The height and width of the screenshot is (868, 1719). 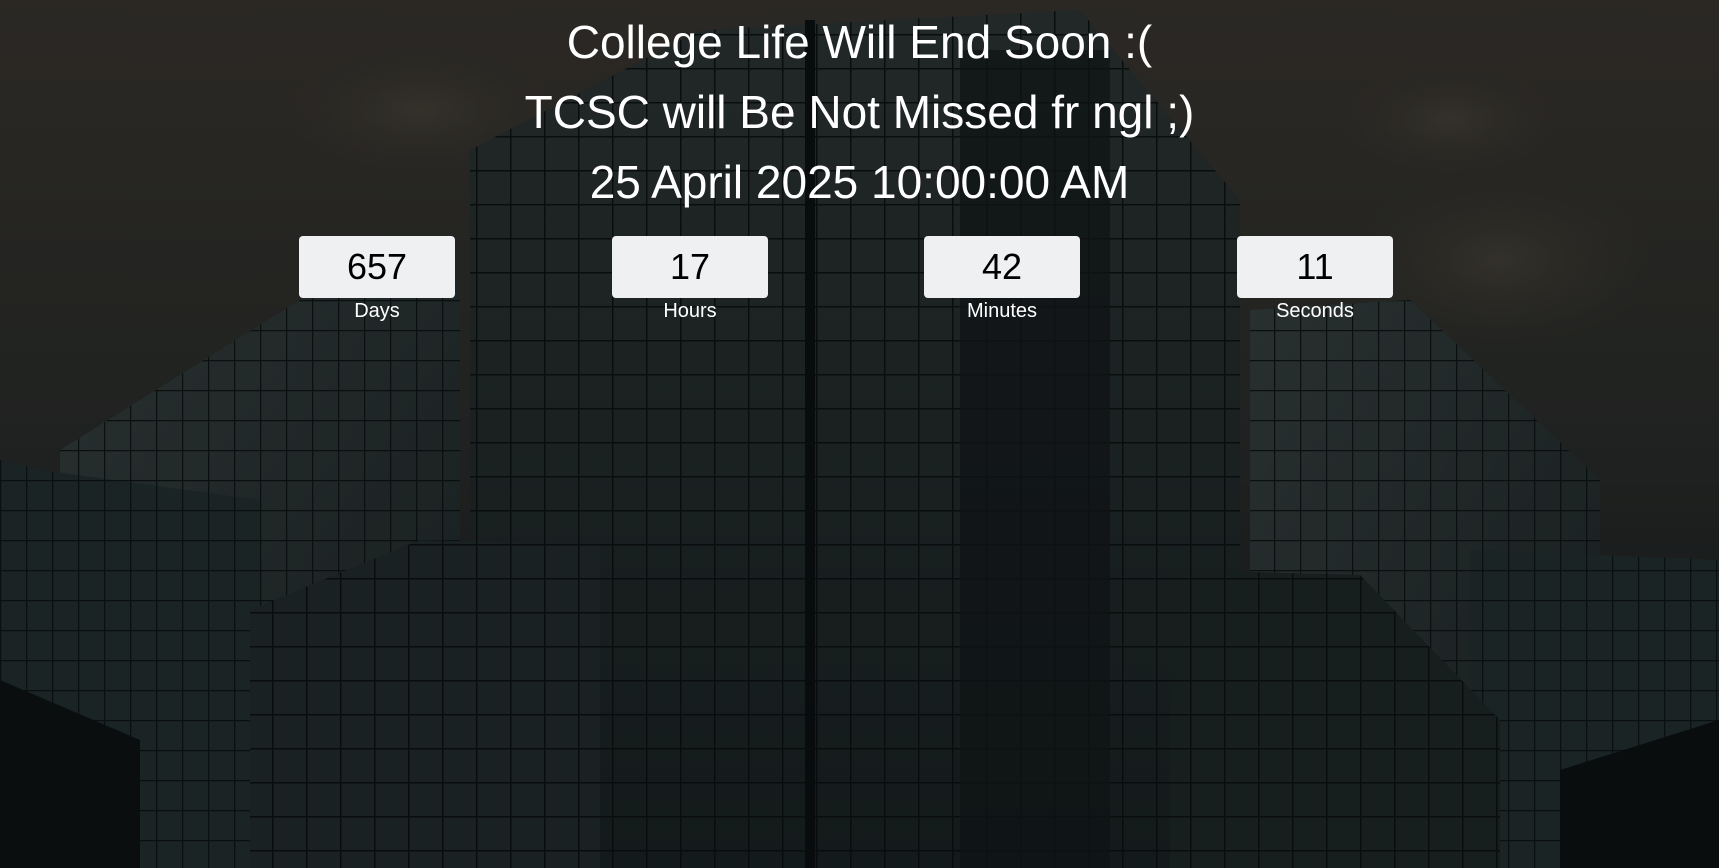 What do you see at coordinates (377, 311) in the screenshot?
I see `days-label: Days` at bounding box center [377, 311].